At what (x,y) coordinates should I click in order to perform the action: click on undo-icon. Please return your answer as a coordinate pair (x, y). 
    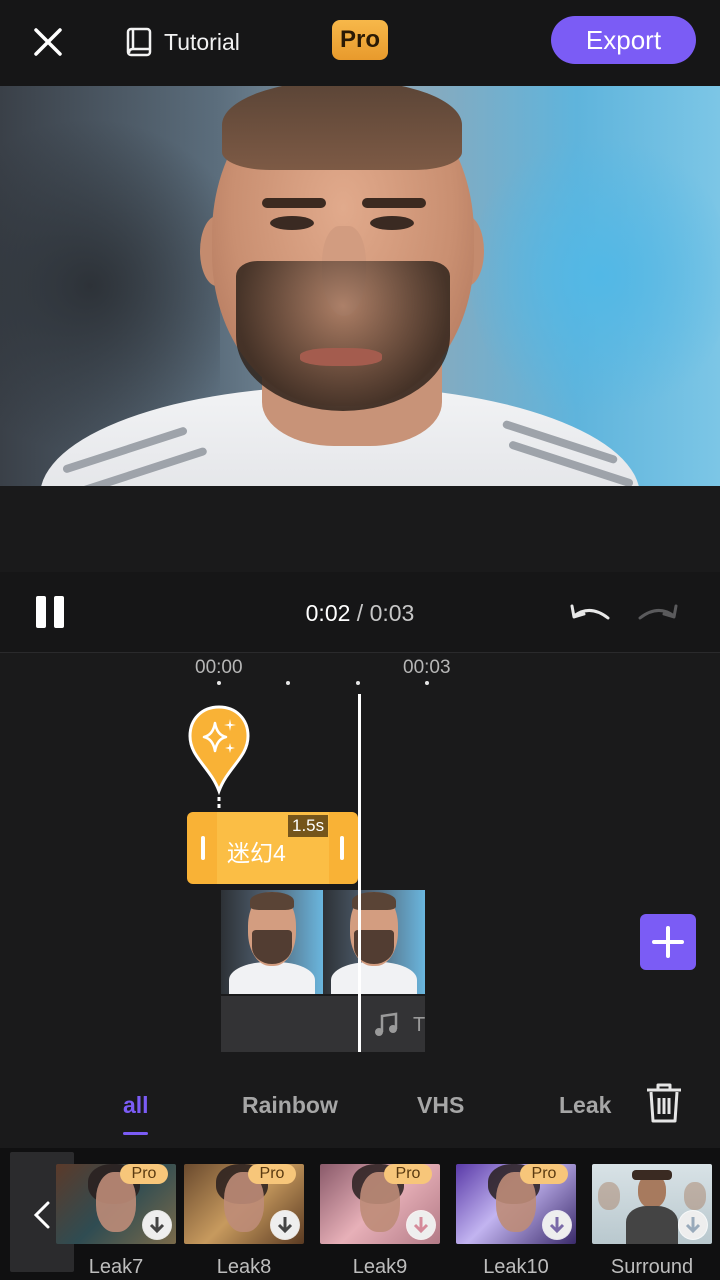
    Looking at the image, I should click on (590, 612).